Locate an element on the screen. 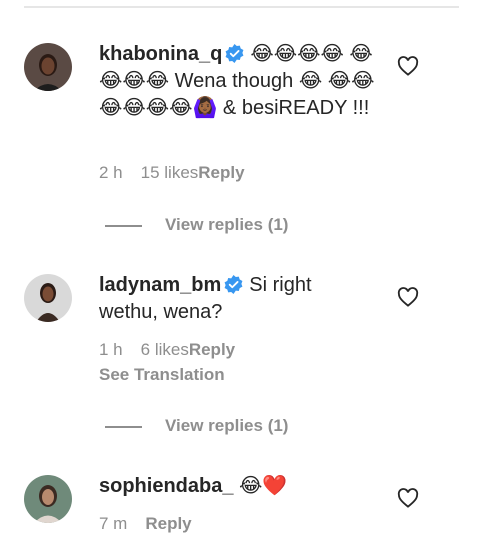  comment-meta: 7 m Reply is located at coordinates (145, 524).